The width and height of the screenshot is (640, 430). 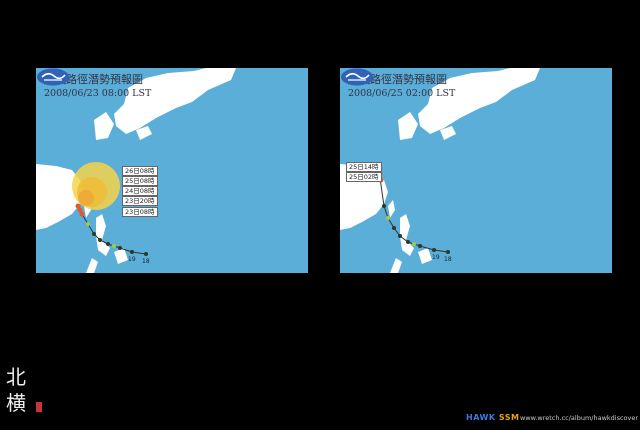 I want to click on calligraphy-line: 横, so click(x=16, y=403).